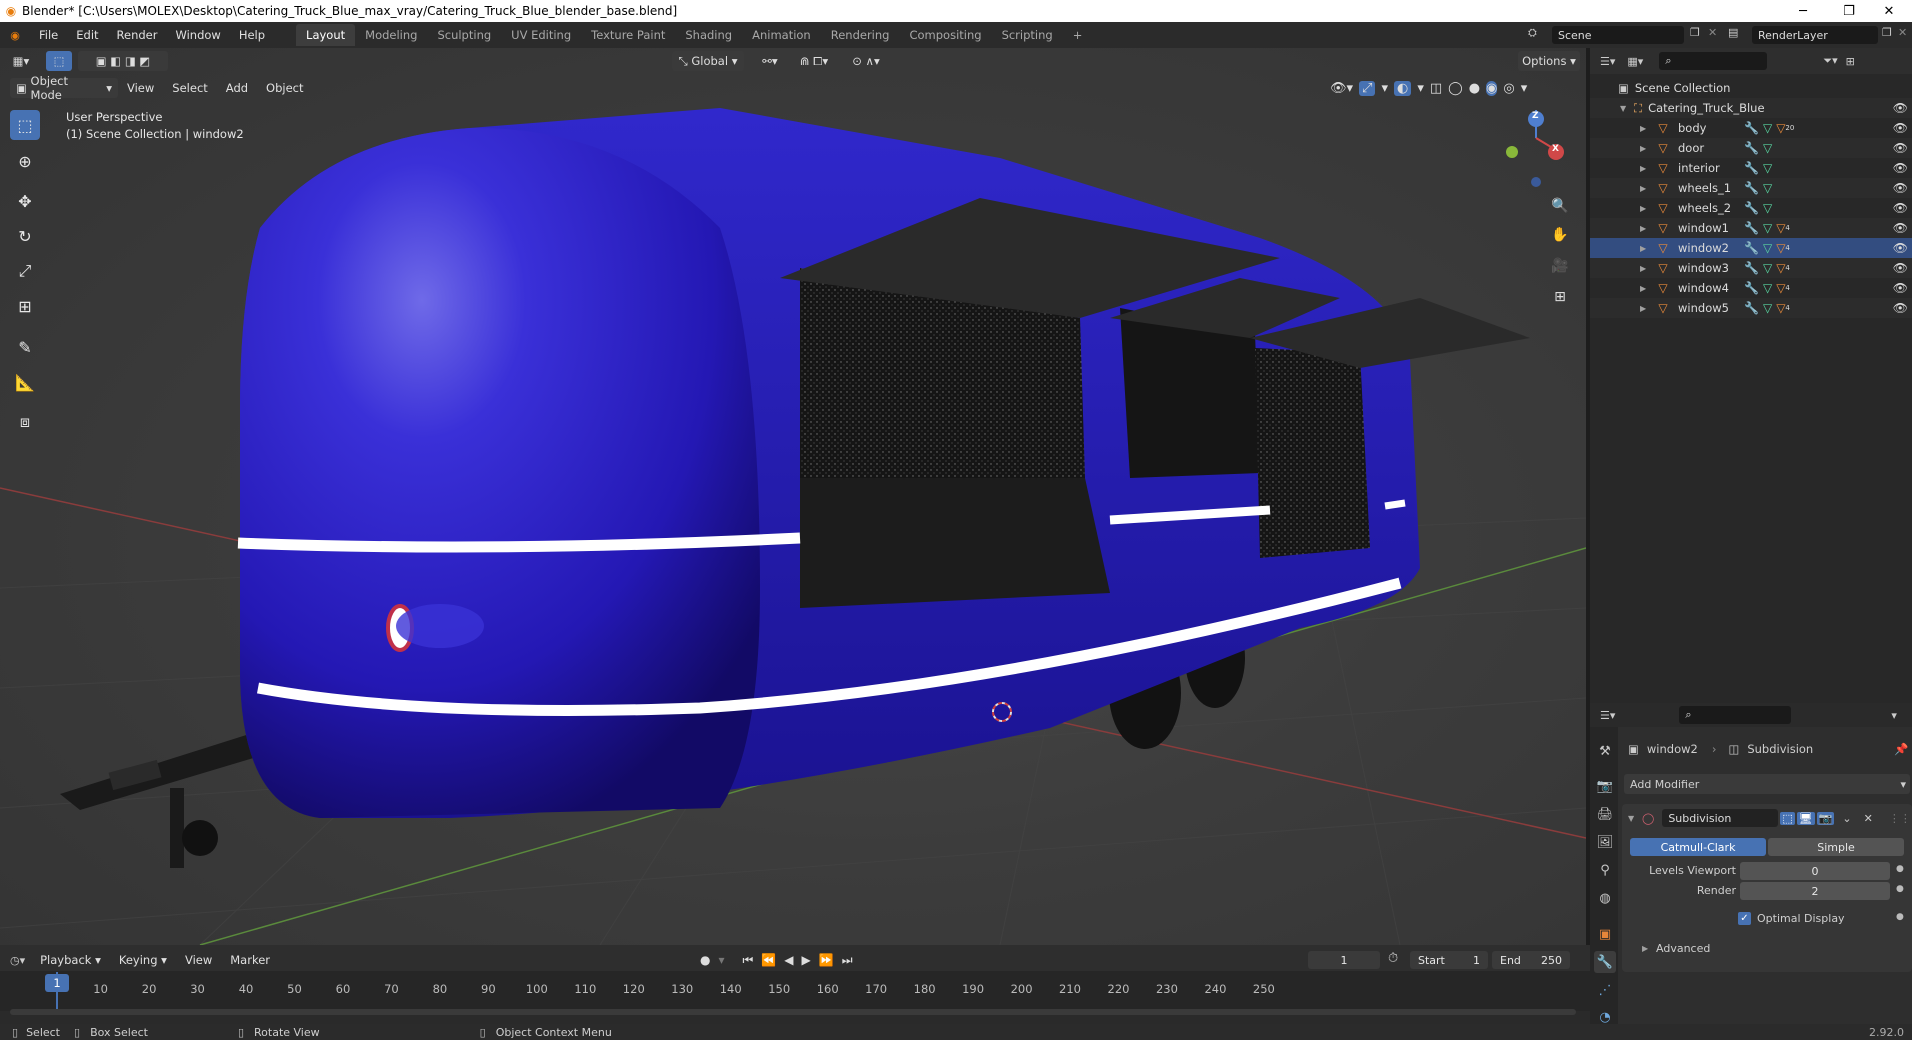 This screenshot has width=1912, height=1040. I want to click on timeline-menu-playback: Playback ▾, so click(70, 960).